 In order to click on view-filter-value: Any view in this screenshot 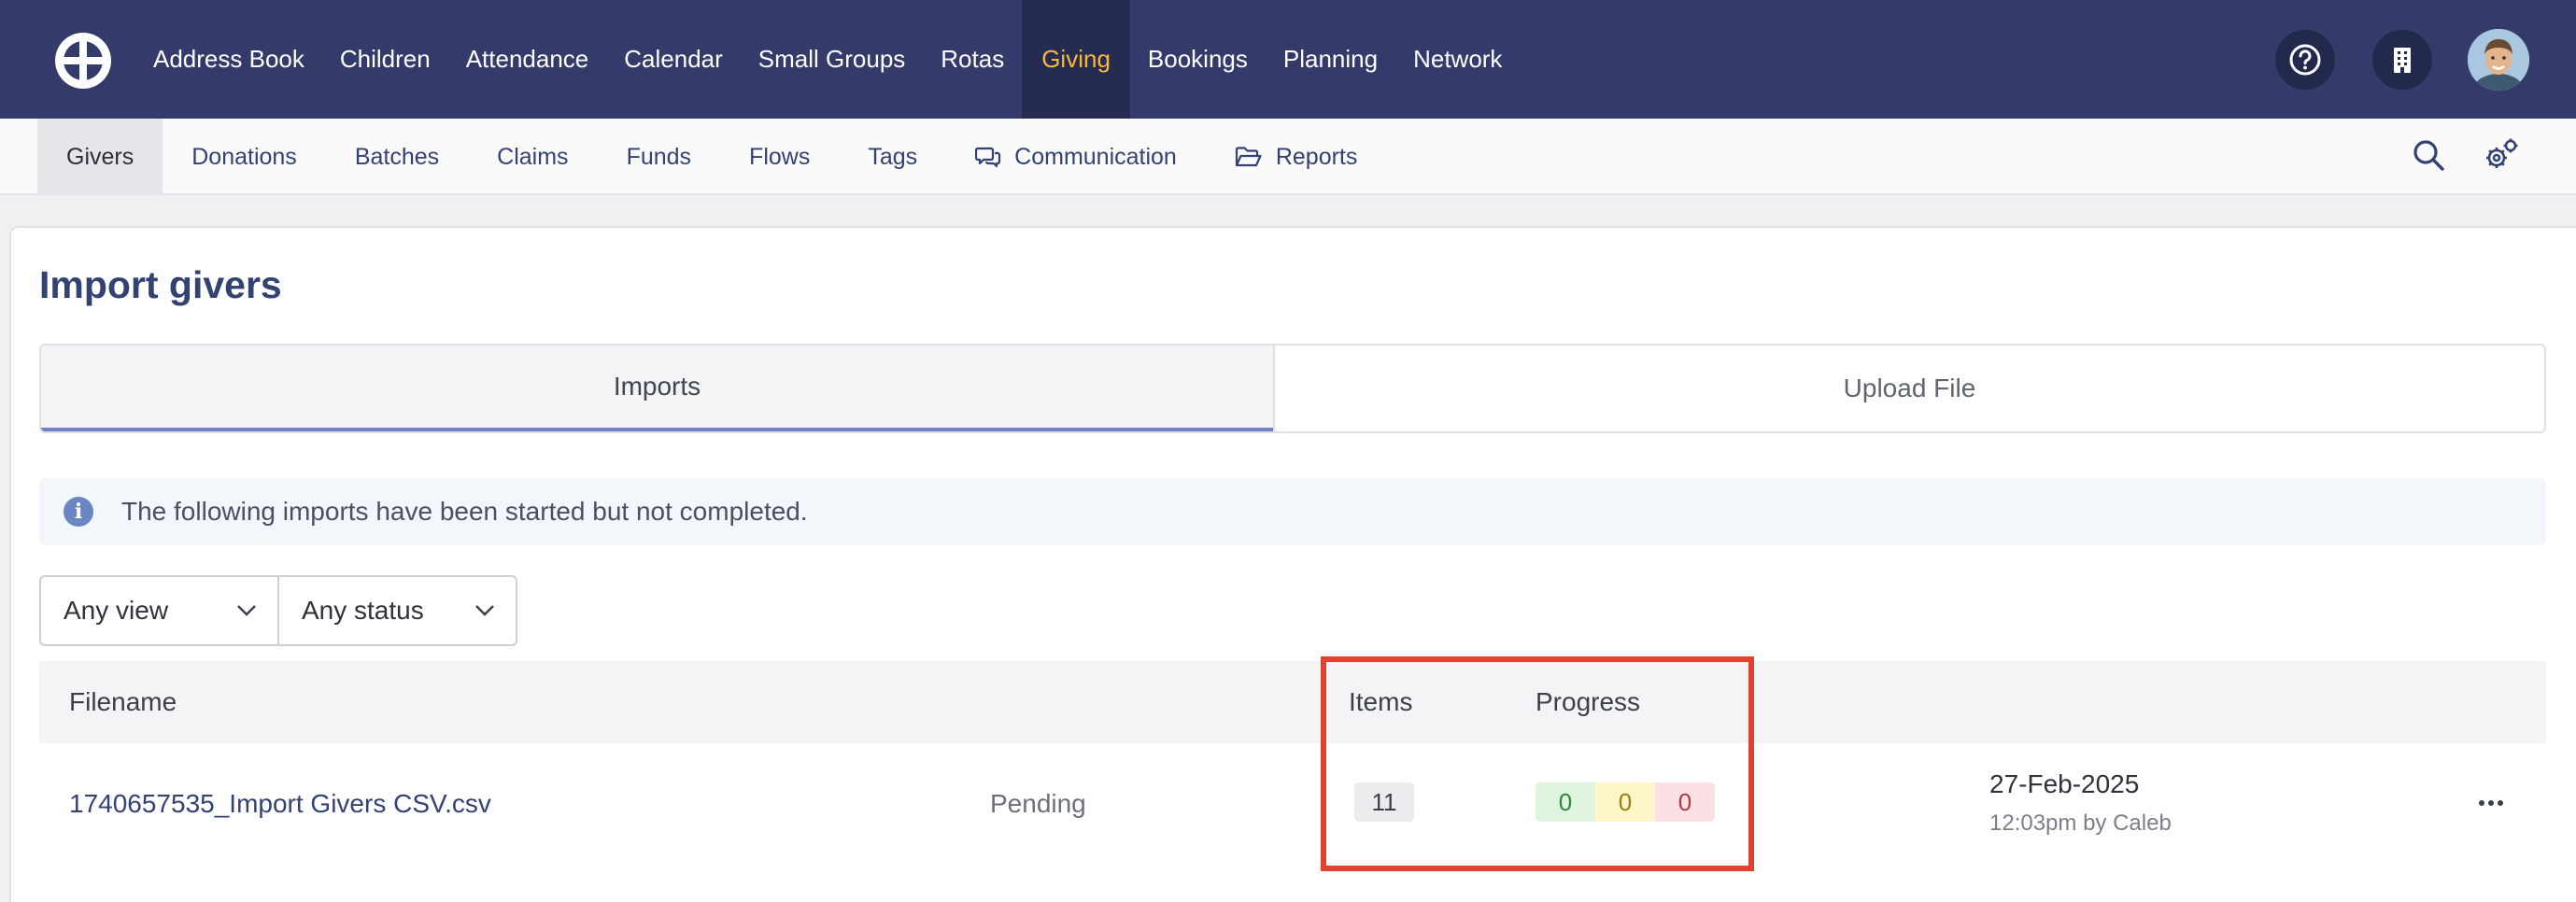, I will do `click(116, 611)`.